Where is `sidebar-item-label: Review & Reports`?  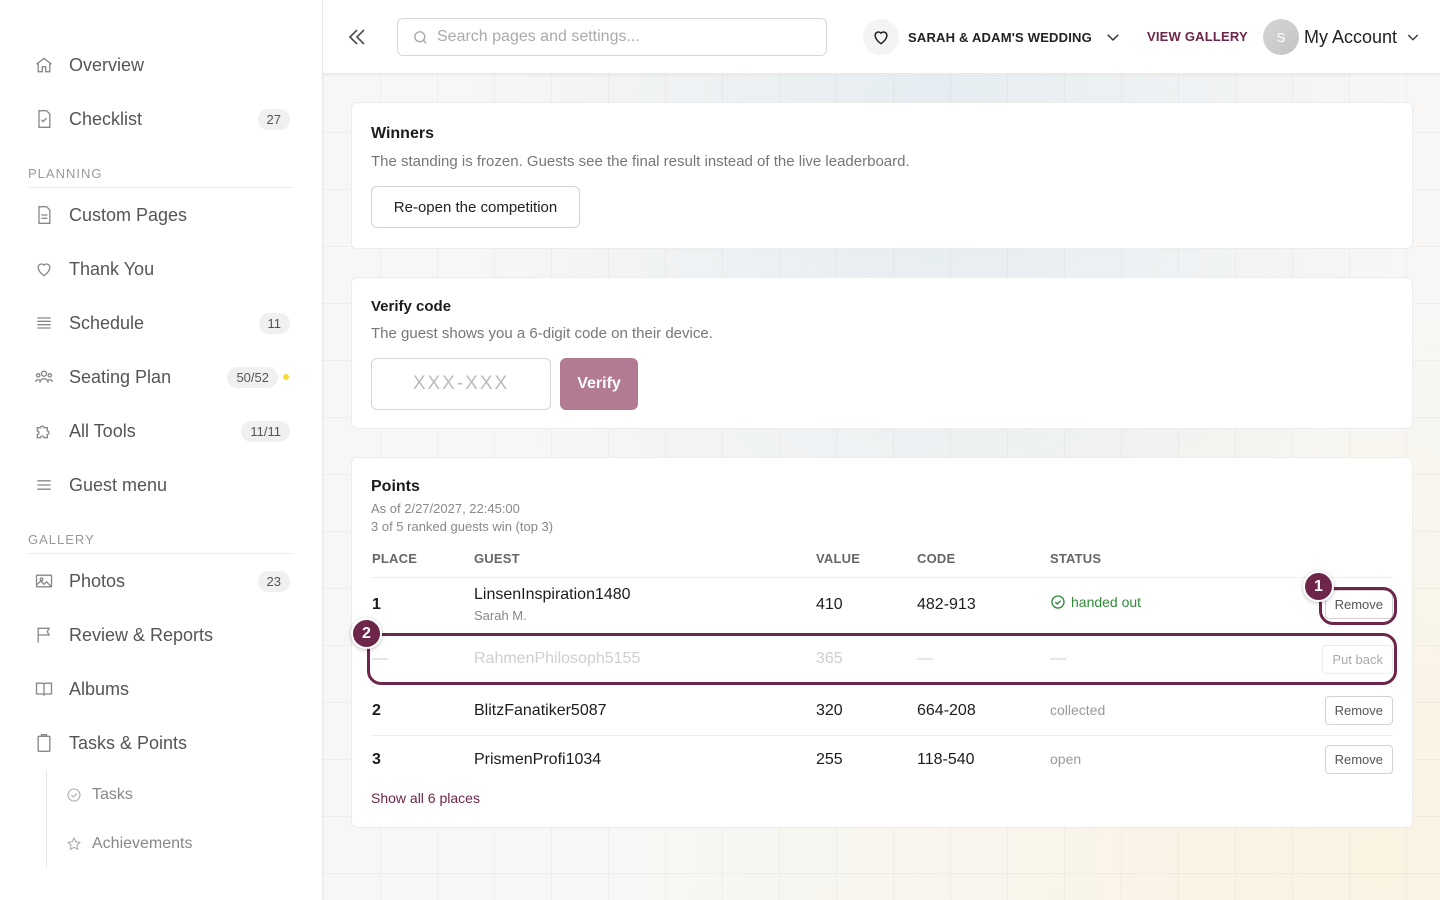
sidebar-item-label: Review & Reports is located at coordinates (141, 634).